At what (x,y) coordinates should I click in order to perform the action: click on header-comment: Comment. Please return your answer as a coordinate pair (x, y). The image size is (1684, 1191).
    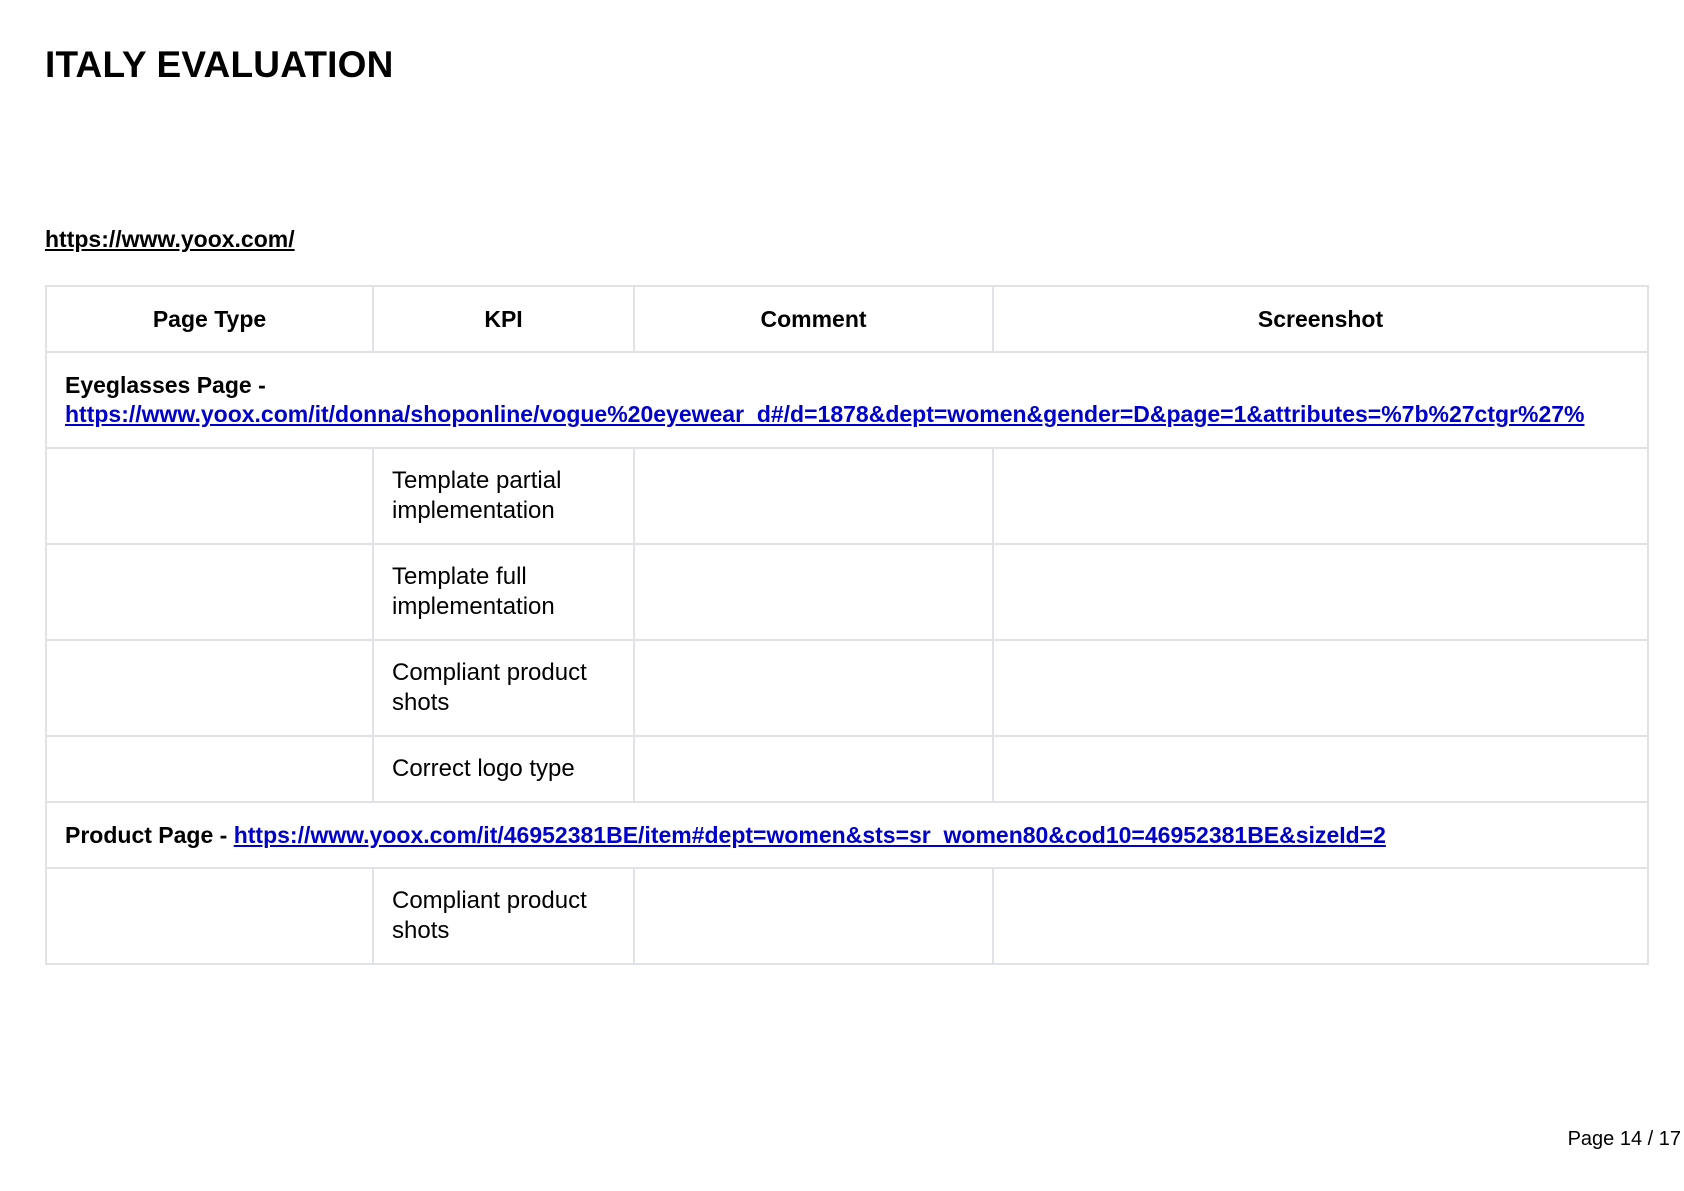
    Looking at the image, I should click on (813, 319).